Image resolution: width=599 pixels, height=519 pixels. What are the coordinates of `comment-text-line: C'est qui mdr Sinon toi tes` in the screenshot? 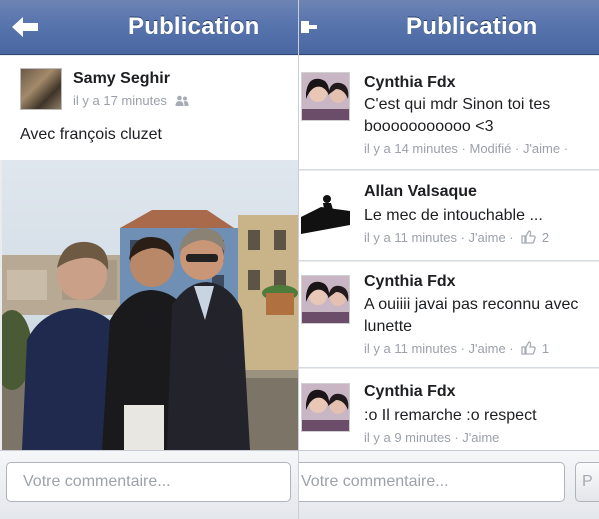 It's located at (457, 104).